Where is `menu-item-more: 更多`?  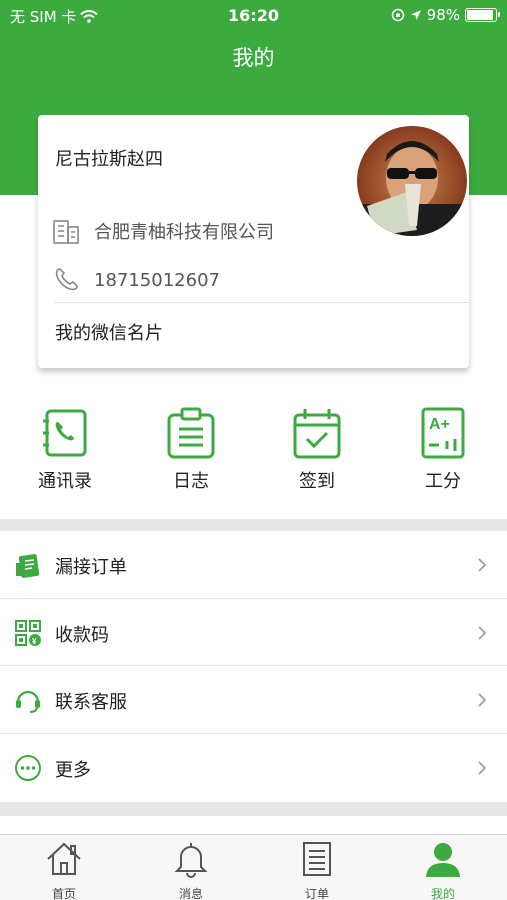 menu-item-more: 更多 is located at coordinates (253, 768).